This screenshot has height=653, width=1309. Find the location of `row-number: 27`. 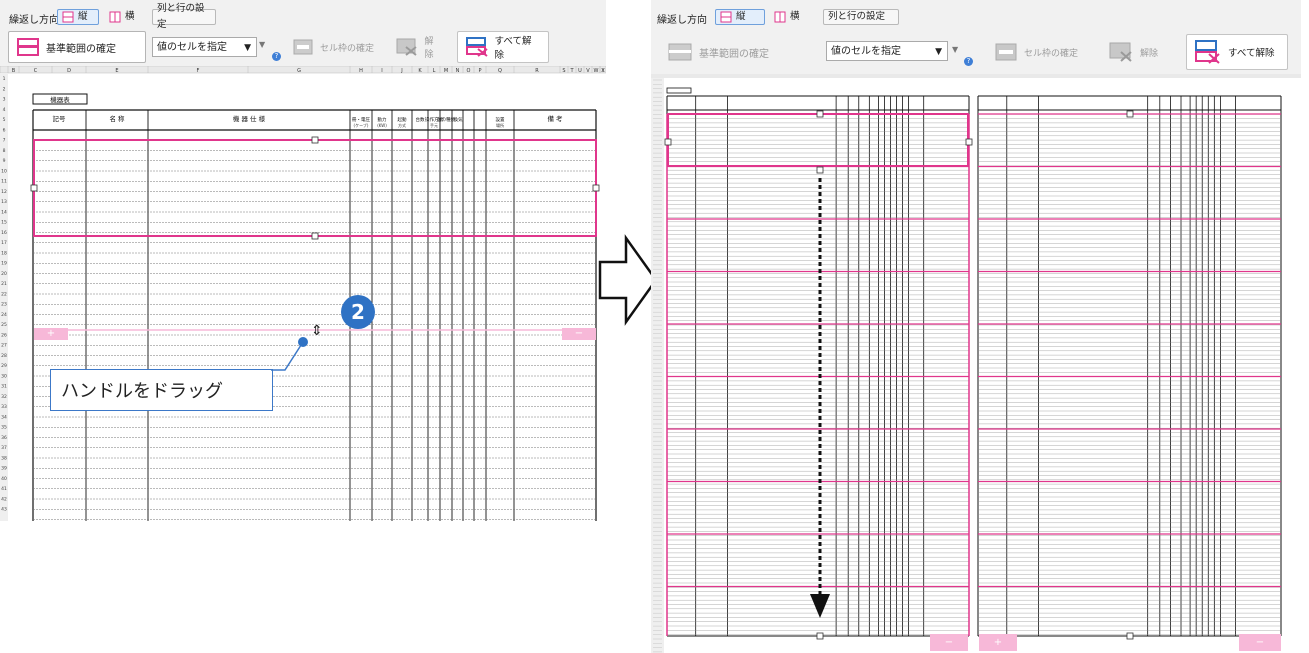

row-number: 27 is located at coordinates (4, 346).